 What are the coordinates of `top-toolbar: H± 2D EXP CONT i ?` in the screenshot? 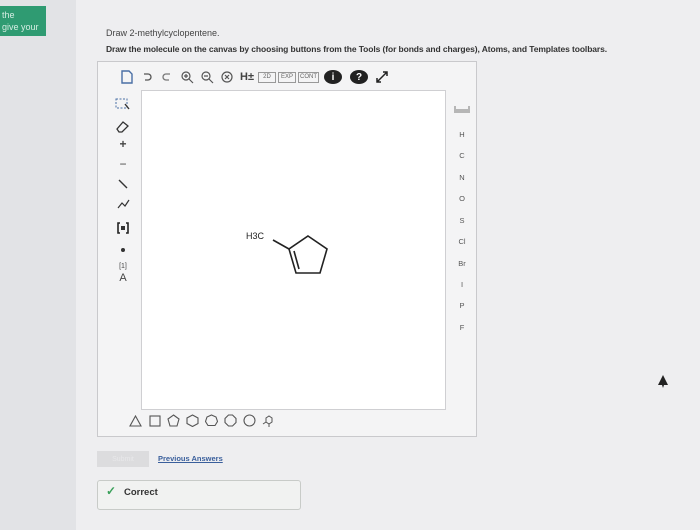 It's located at (254, 77).